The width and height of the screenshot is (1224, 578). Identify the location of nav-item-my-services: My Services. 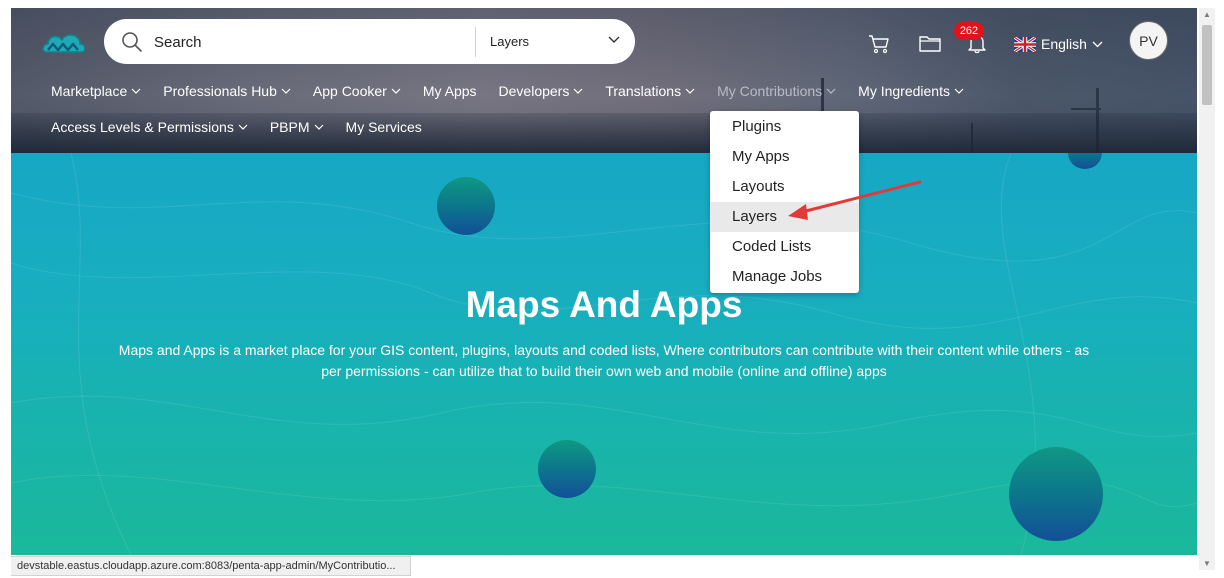
(384, 127).